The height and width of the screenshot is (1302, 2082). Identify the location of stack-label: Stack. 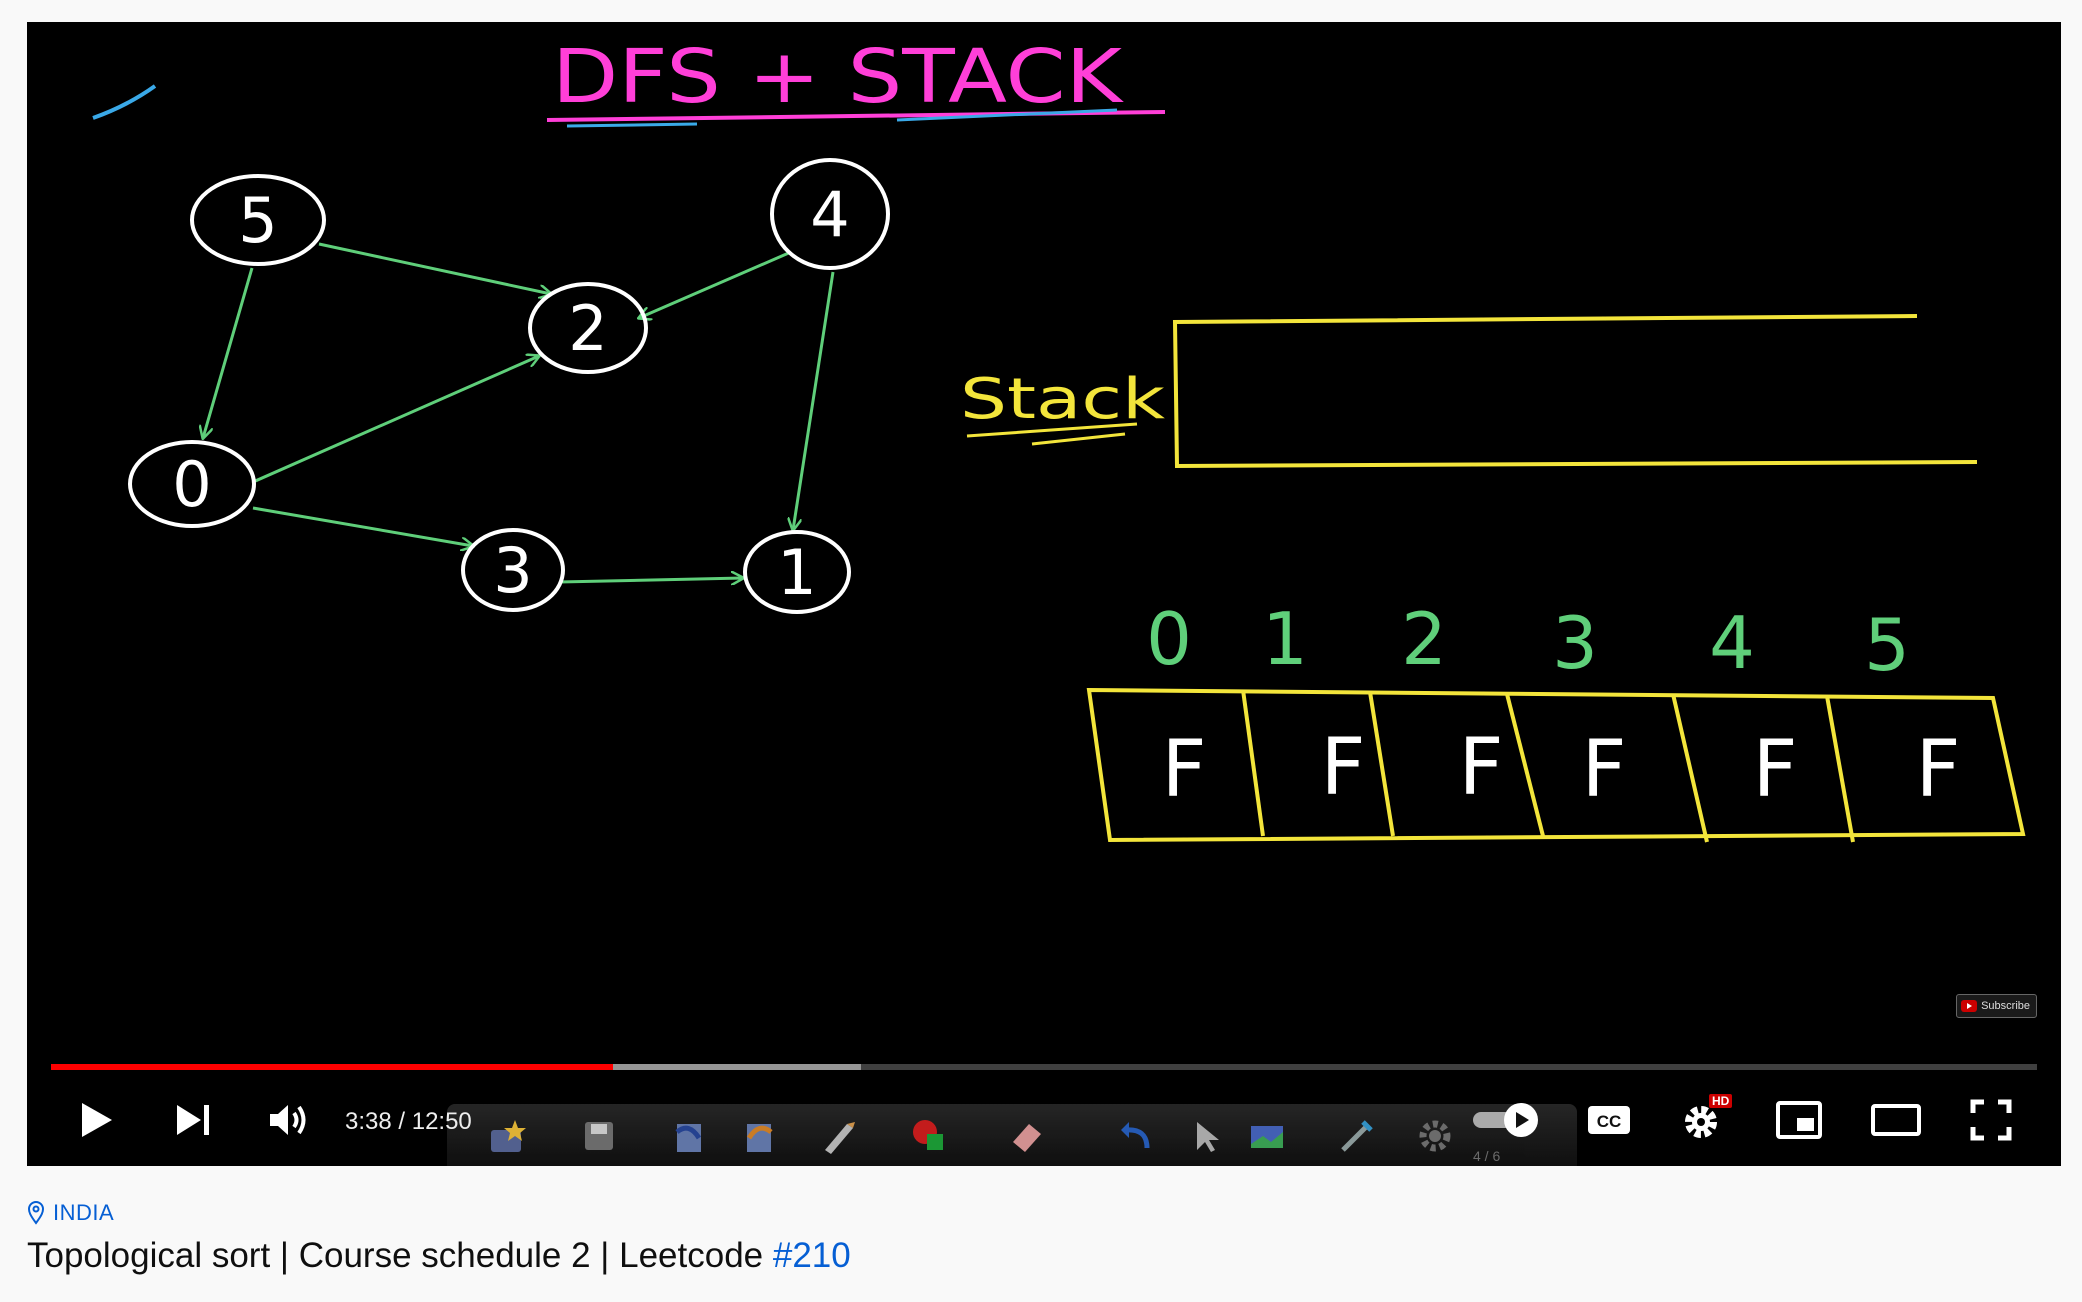
(1063, 399).